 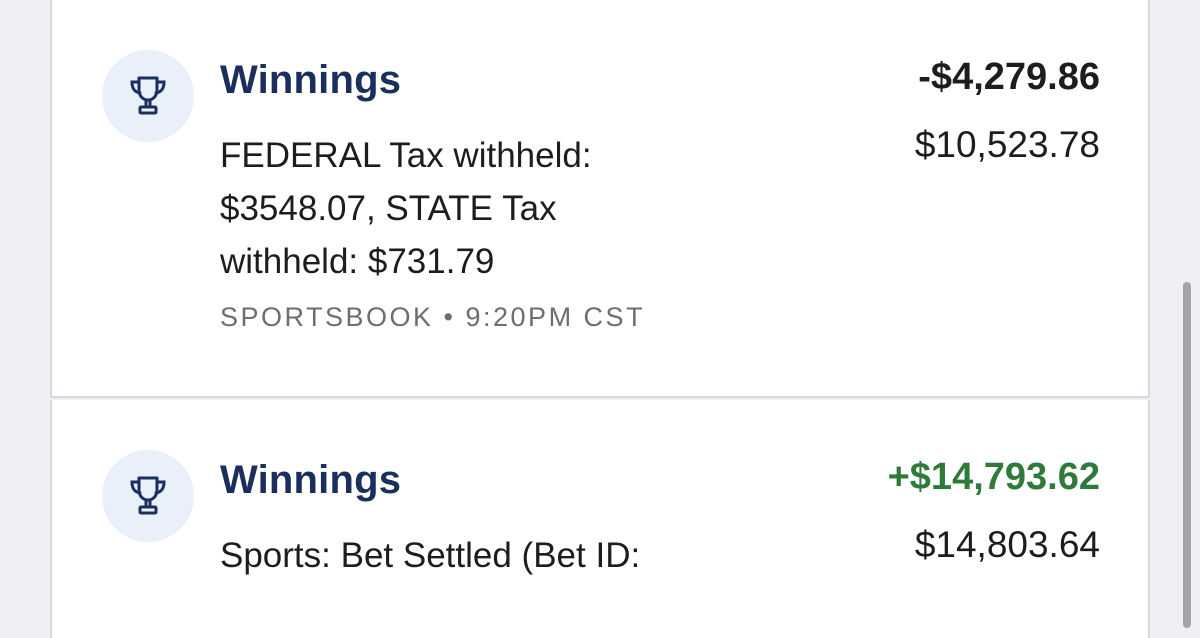 I want to click on transaction-balance: $10,523.78, so click(x=1007, y=144).